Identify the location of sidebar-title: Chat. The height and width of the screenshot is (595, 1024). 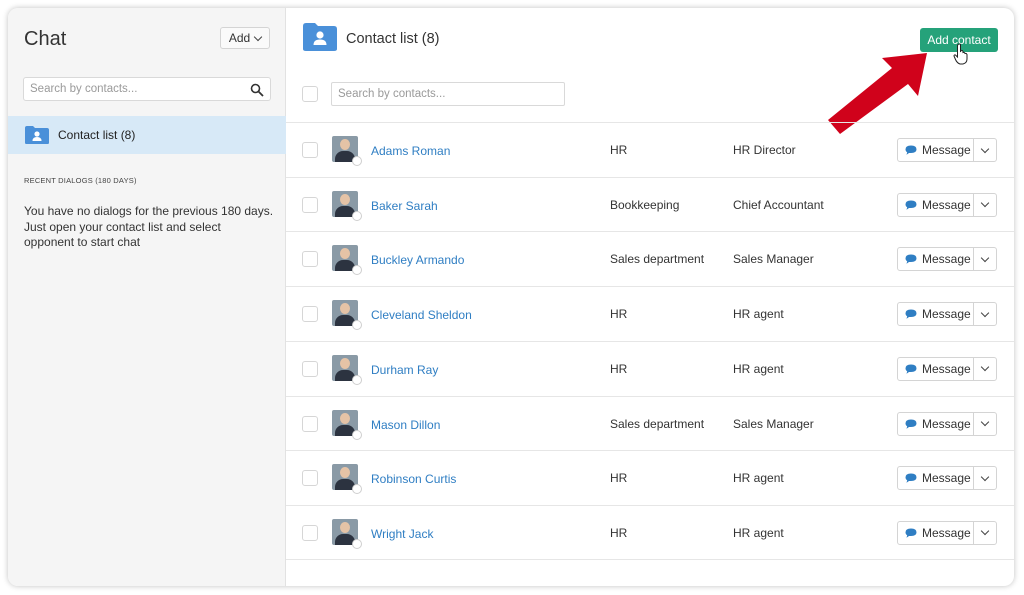
(45, 39).